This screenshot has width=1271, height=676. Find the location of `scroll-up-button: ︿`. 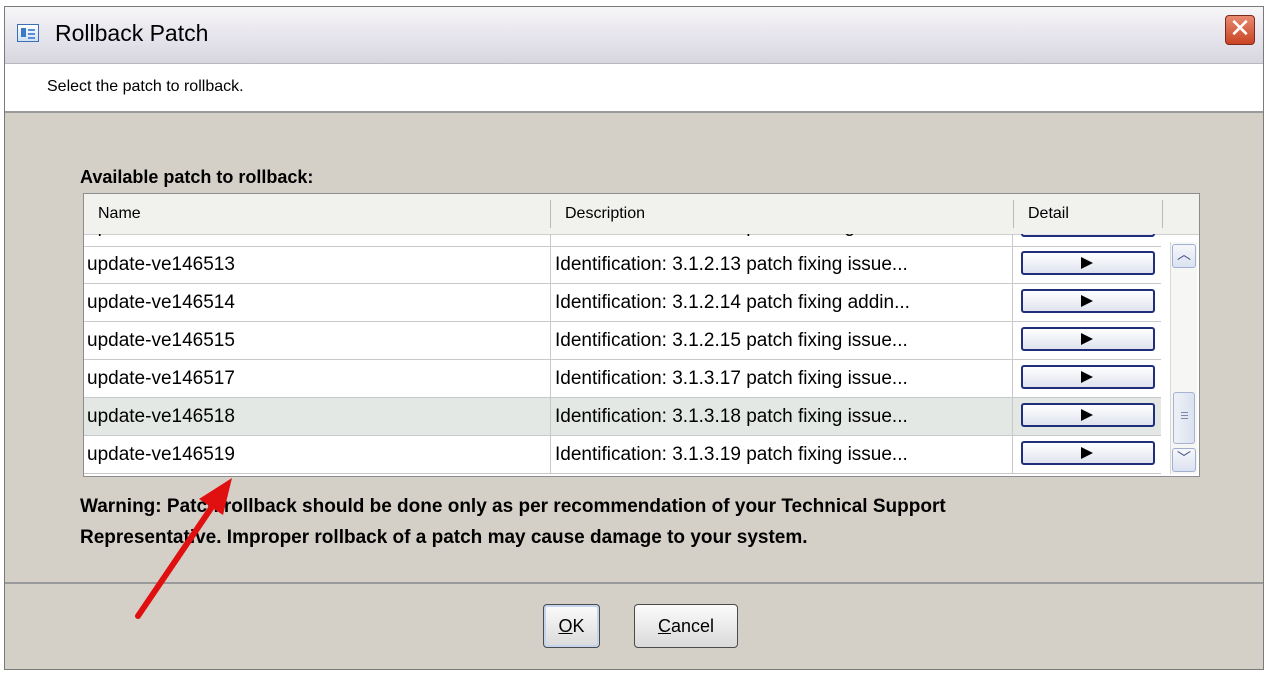

scroll-up-button: ︿ is located at coordinates (1184, 256).